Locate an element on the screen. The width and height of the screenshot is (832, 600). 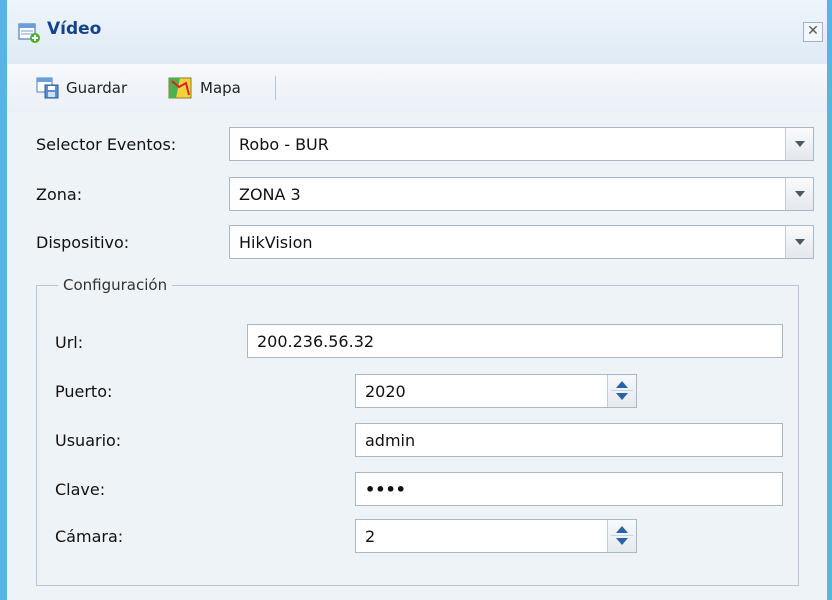
close-icon: ✕ is located at coordinates (813, 31).